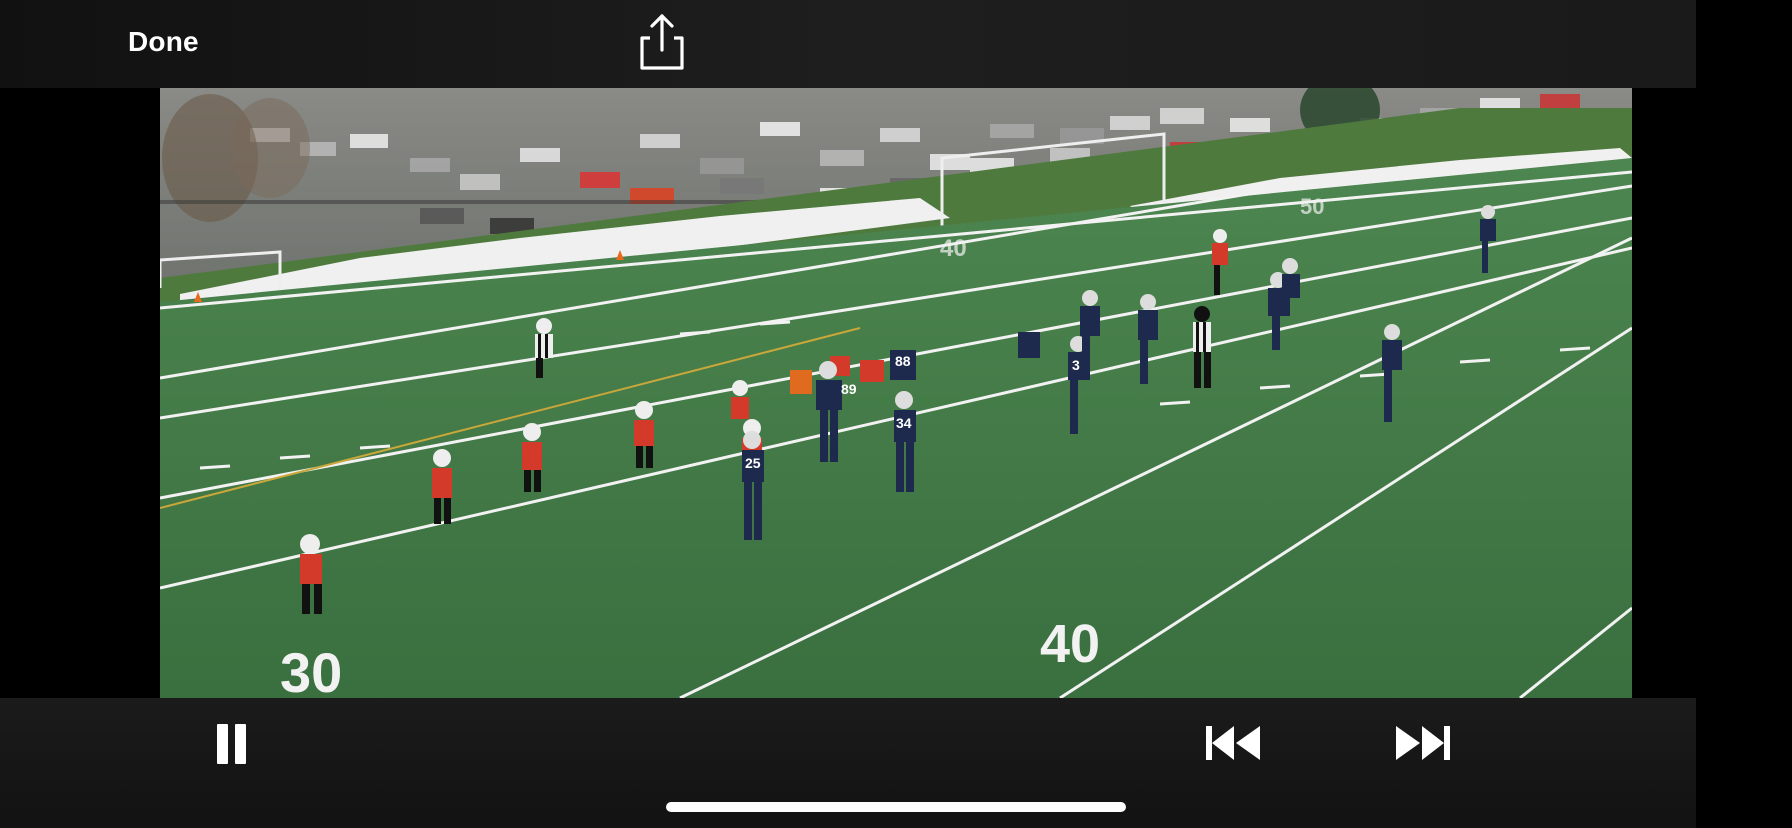  I want to click on field-number-50-far: 50, so click(1312, 206).